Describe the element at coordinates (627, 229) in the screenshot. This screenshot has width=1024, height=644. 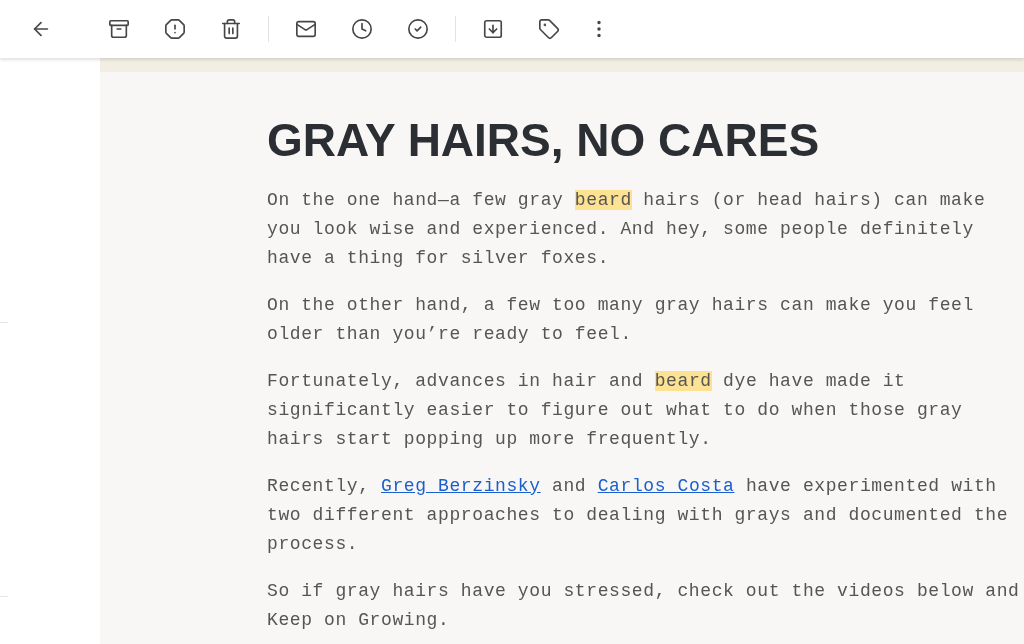
I see `email-paragraph: On the one hand—a few gray beard hairs (or head hairs) can make you look wise and experienced. And hey, some people definitely have a thing for silver foxes.` at that location.